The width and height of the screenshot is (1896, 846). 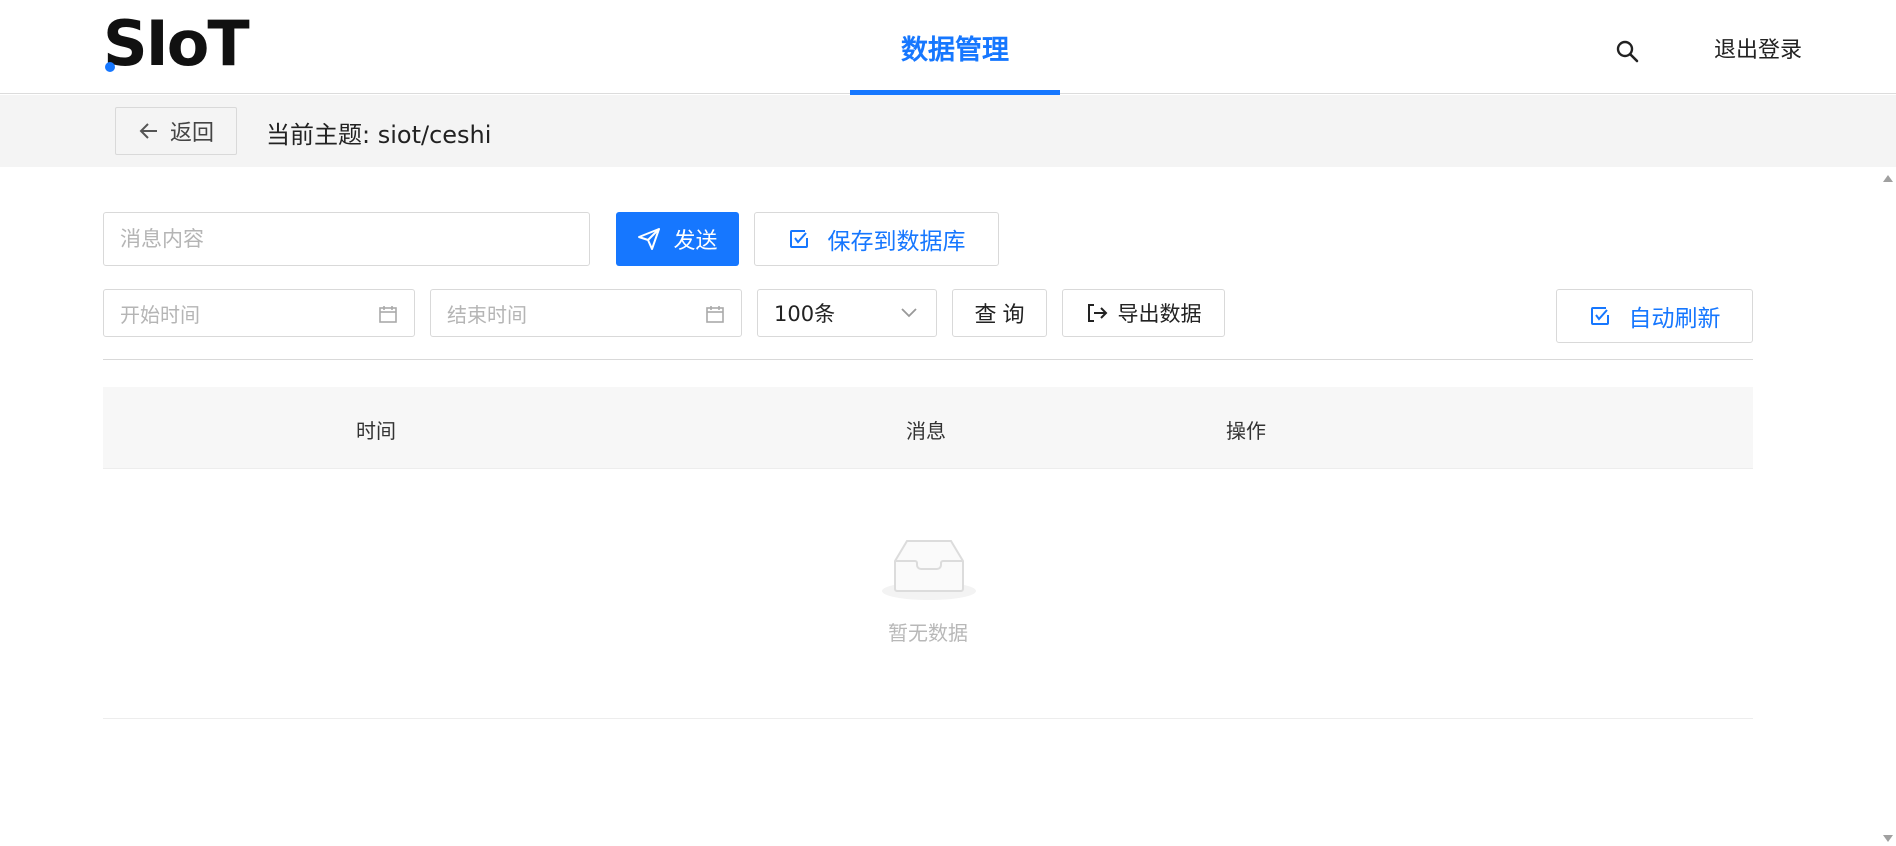 I want to click on vertical-scrollbar, so click(x=1888, y=506).